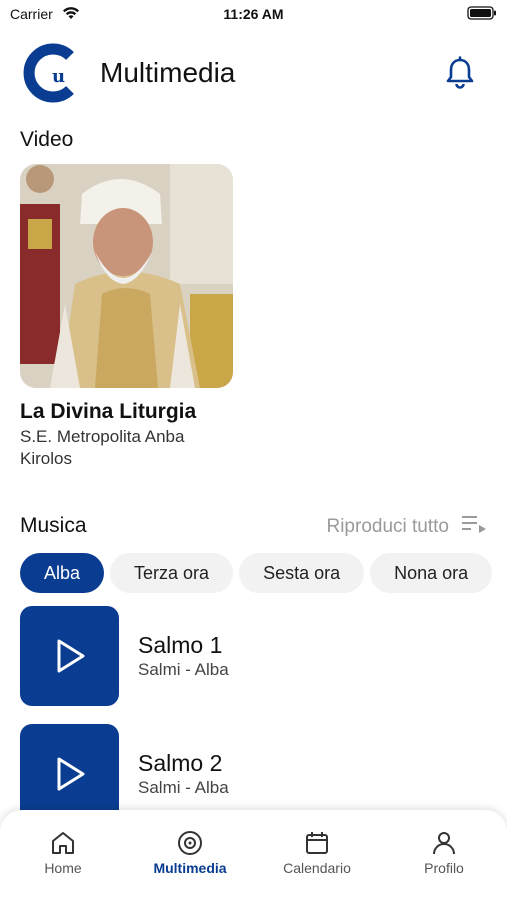 This screenshot has width=507, height=900. I want to click on play-all-label: Riproduci tutto, so click(387, 526).